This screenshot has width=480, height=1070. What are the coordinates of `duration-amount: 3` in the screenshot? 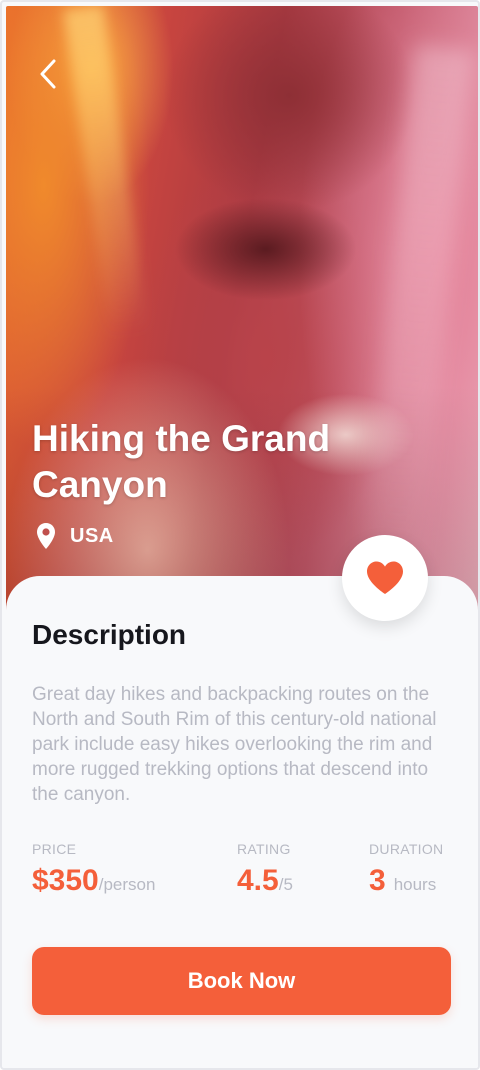 It's located at (377, 880).